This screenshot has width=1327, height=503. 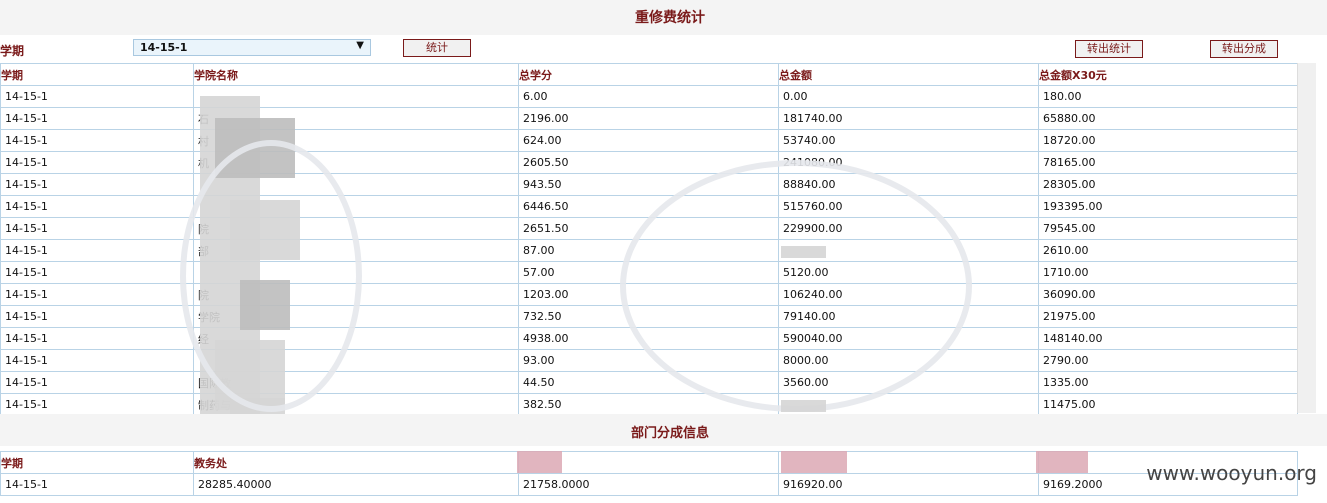 I want to click on split-cell-term: 14-15-1, so click(x=97, y=484).